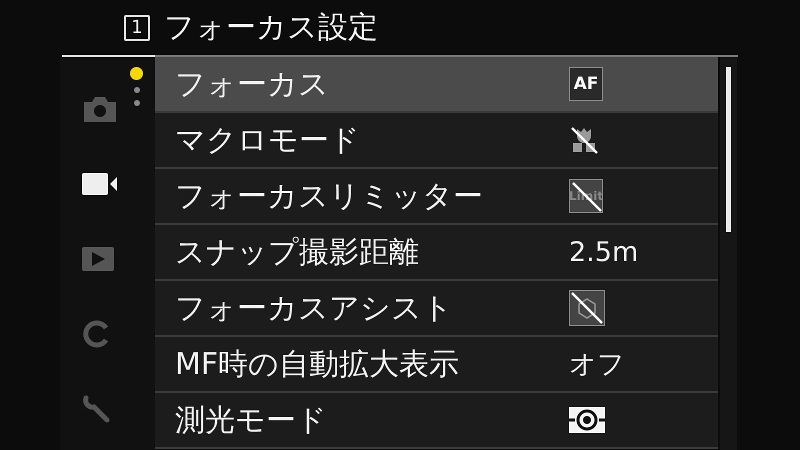 This screenshot has width=800, height=450. I want to click on menu-row: フォーカスアシスト, so click(436, 309).